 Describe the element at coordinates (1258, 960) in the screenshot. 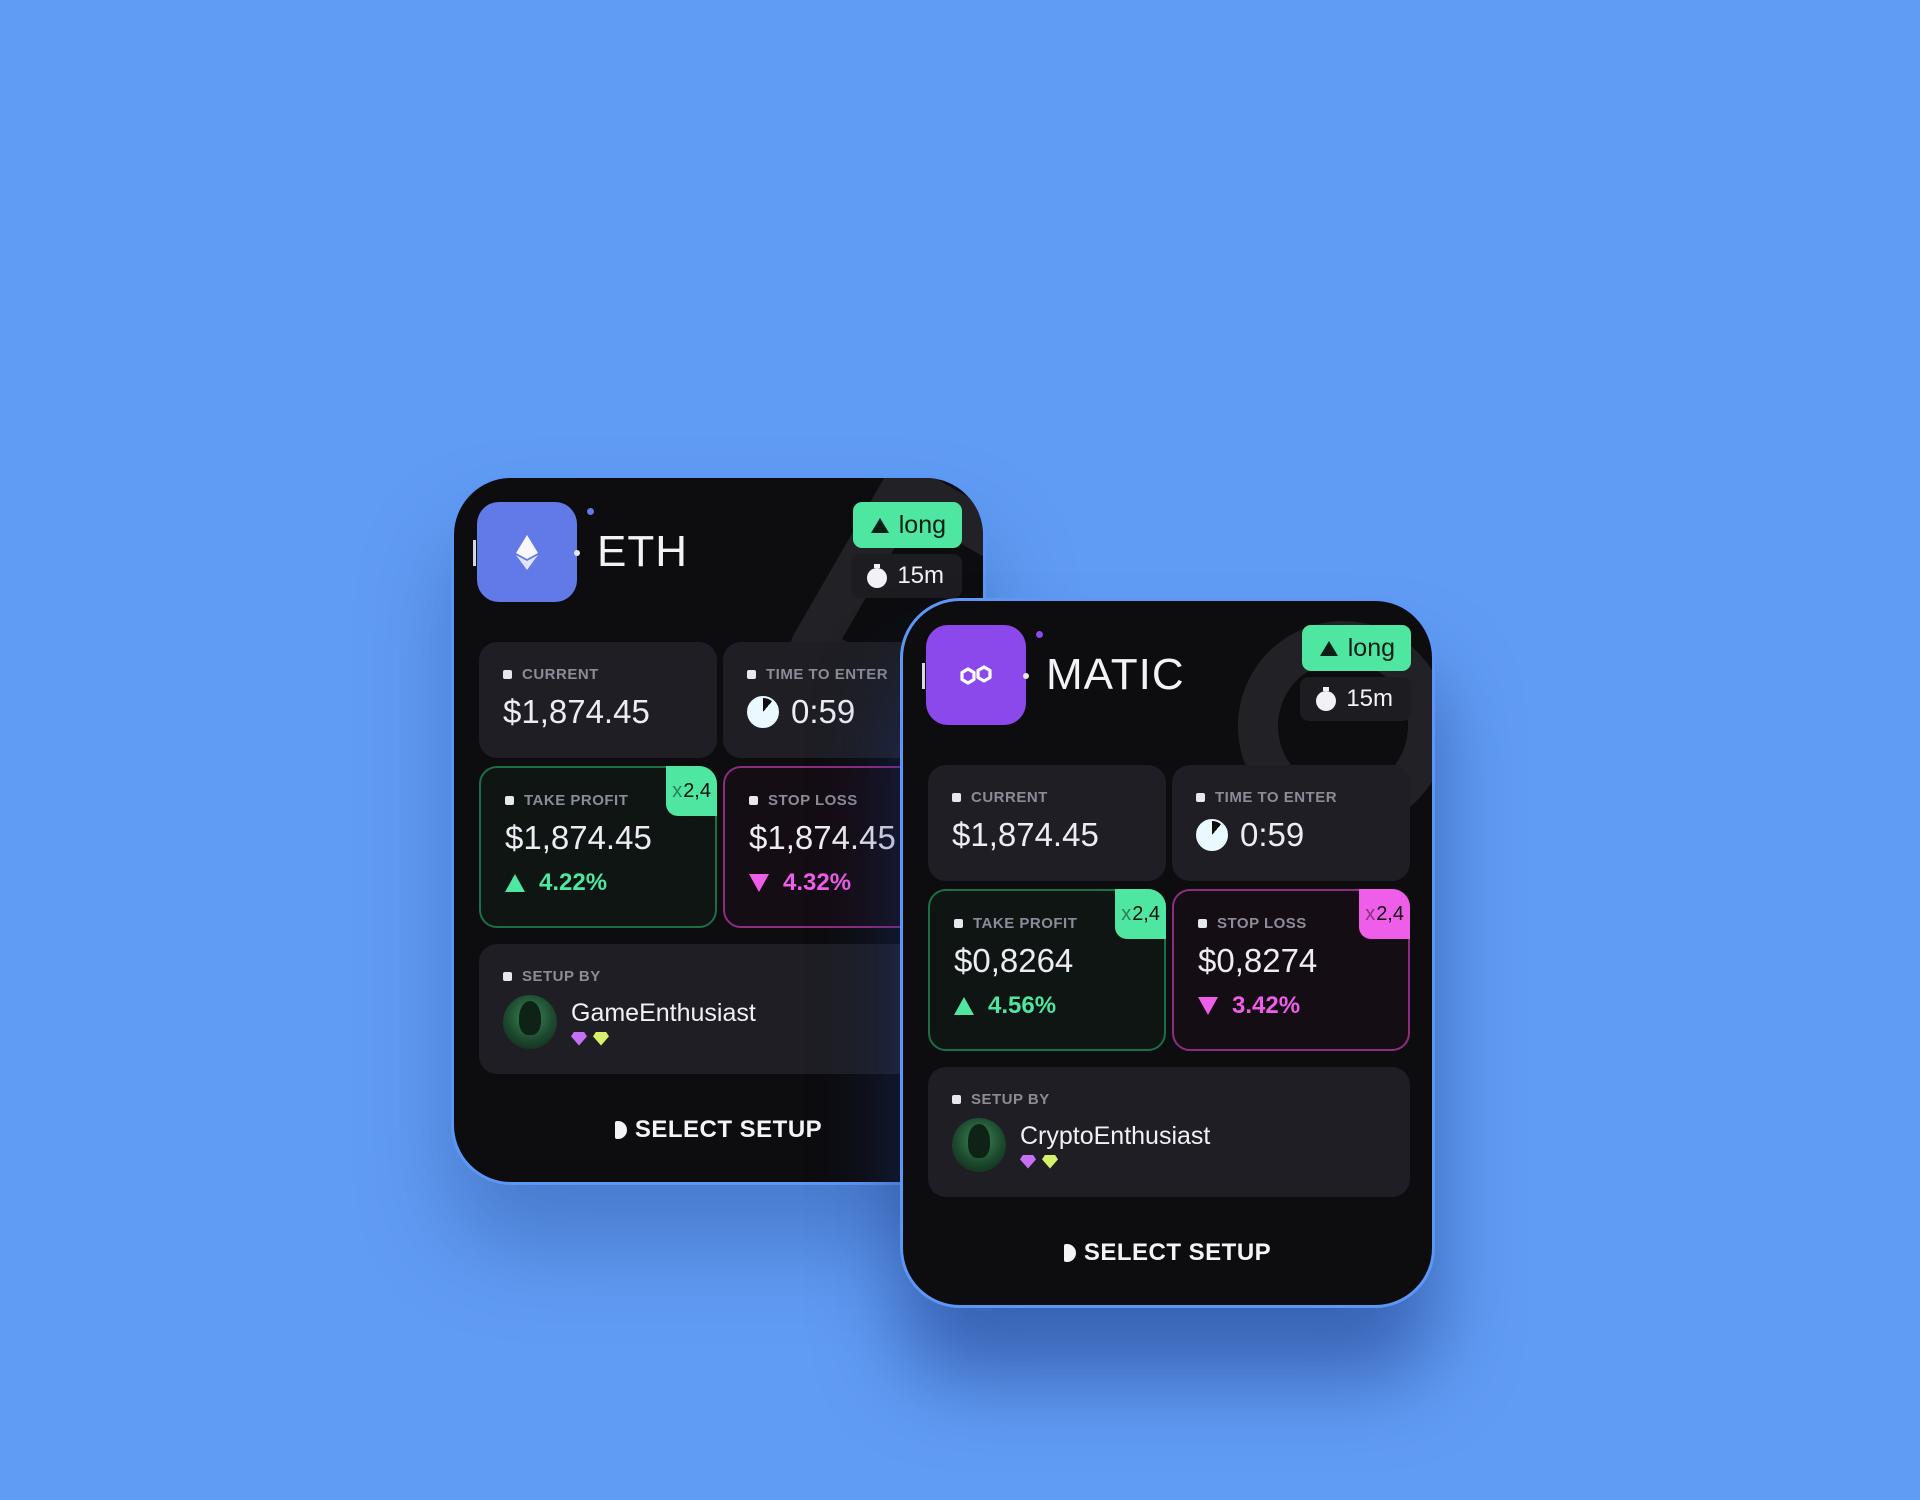

I see `stop-loss-value: $0,8274` at that location.